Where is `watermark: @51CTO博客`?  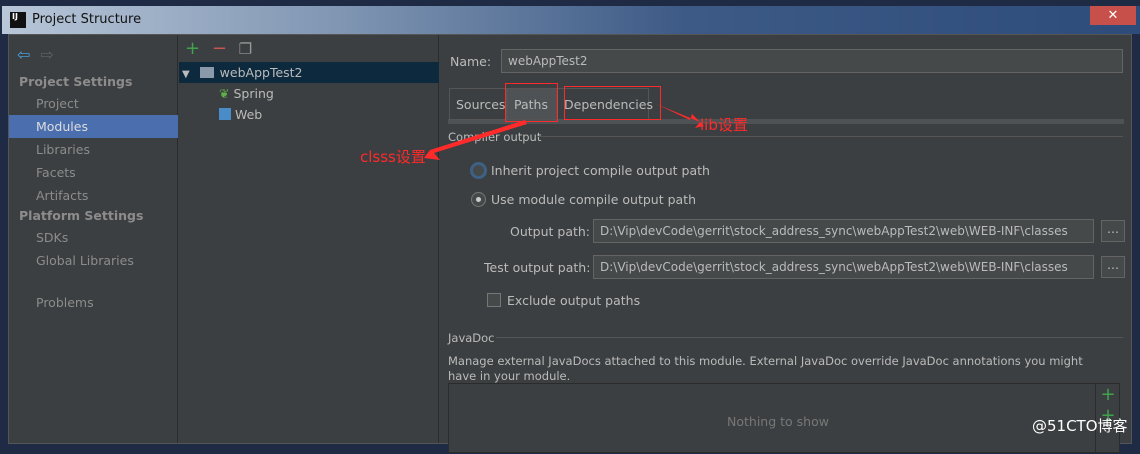 watermark: @51CTO博客 is located at coordinates (1080, 426).